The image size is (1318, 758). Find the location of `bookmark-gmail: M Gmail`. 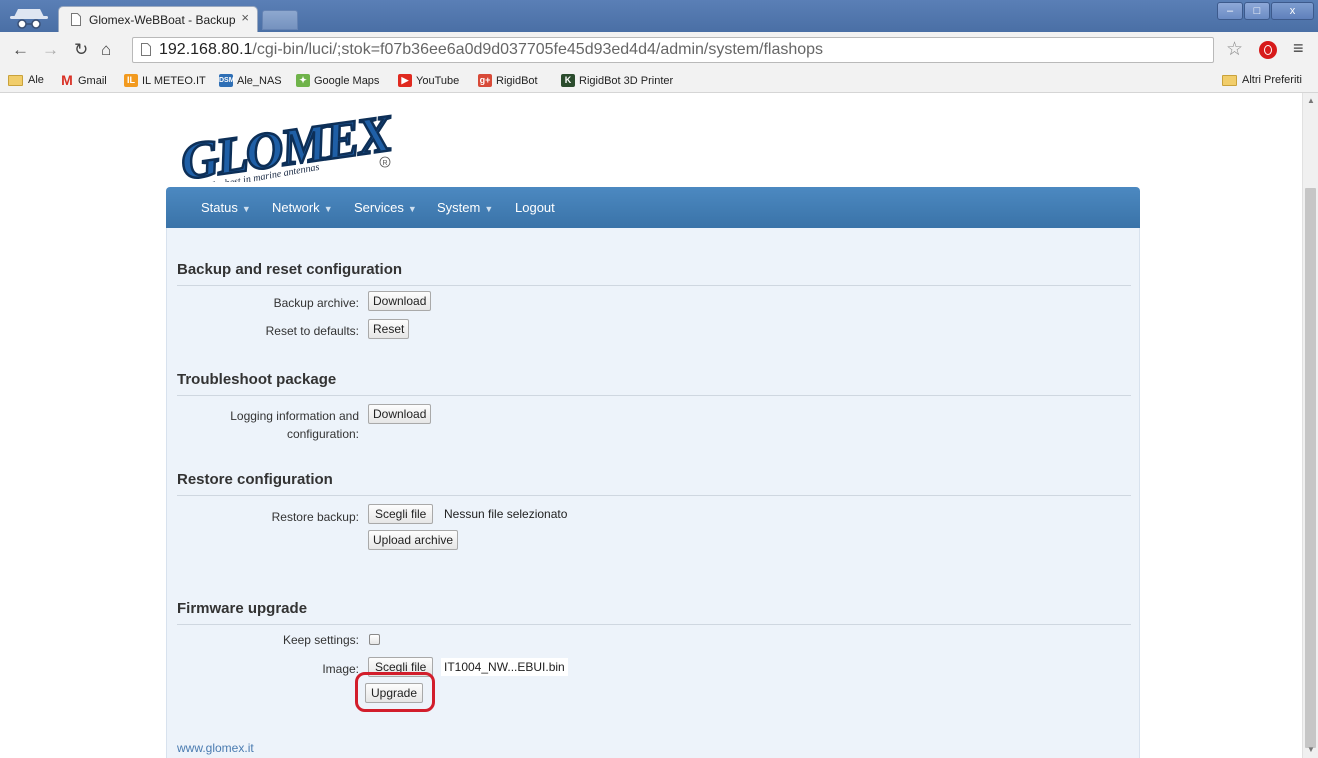

bookmark-gmail: M Gmail is located at coordinates (83, 80).